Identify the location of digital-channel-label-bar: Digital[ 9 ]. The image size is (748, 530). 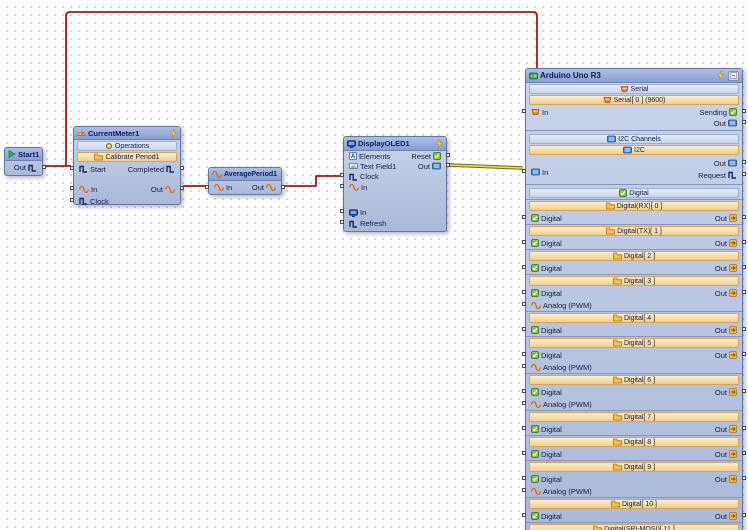
(634, 467).